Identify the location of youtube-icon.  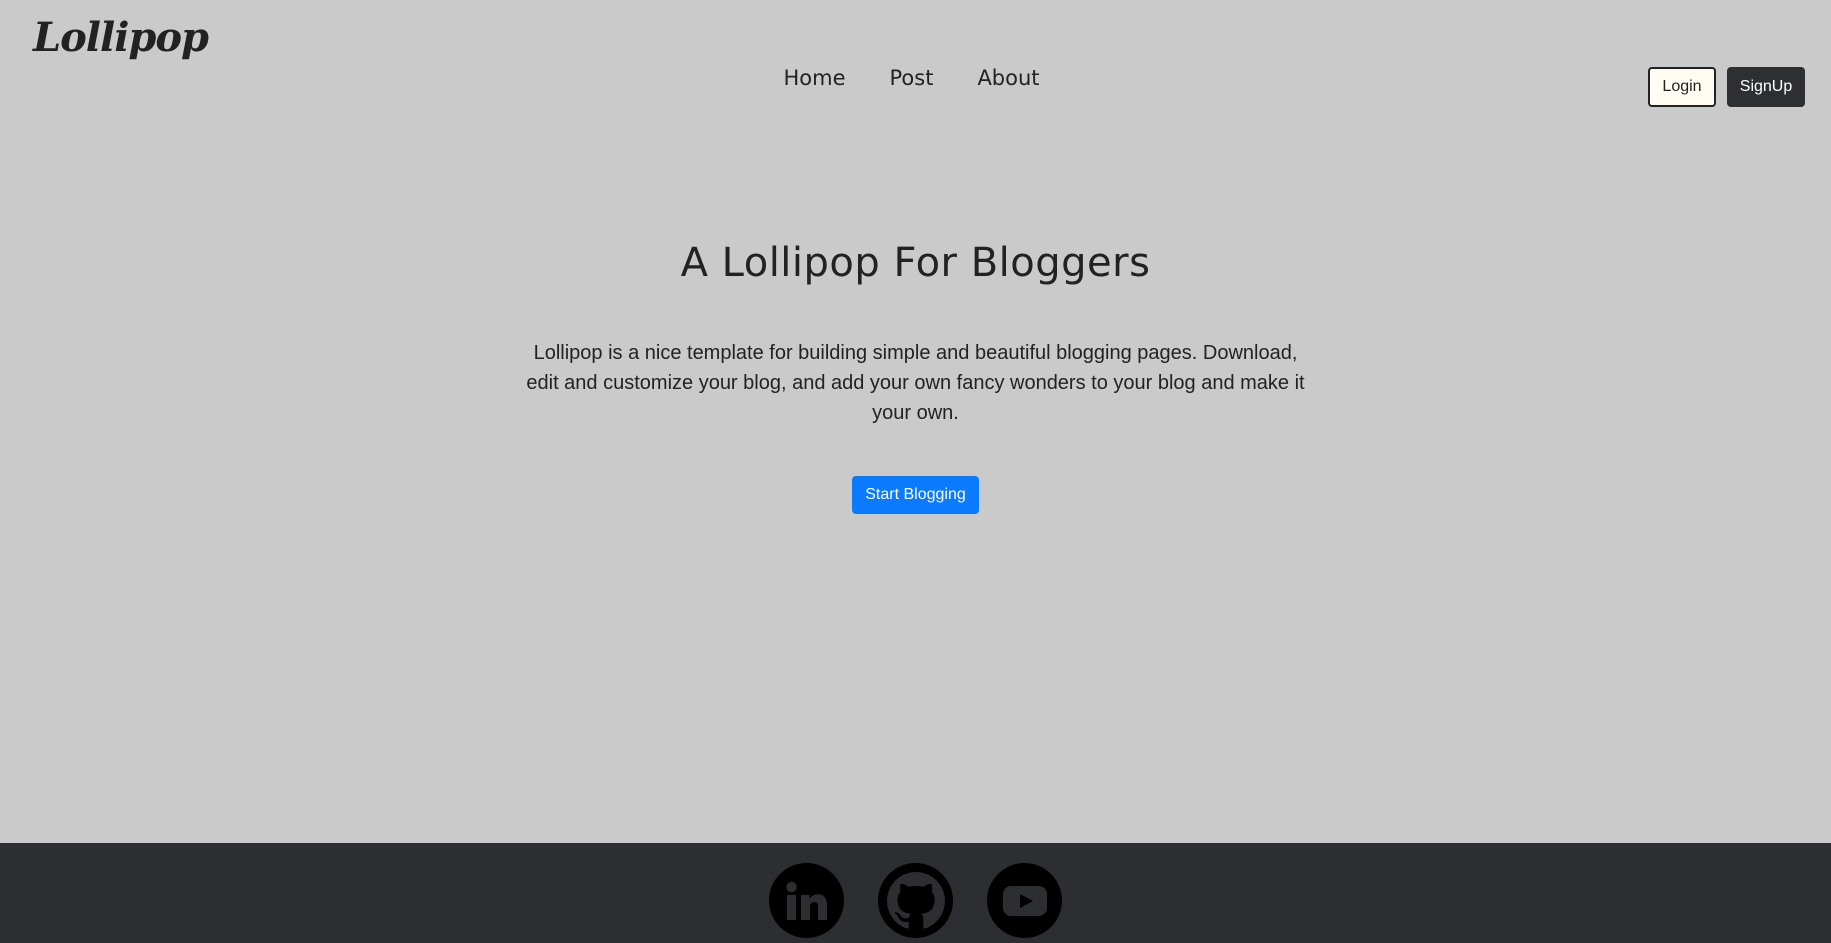
(1024, 900).